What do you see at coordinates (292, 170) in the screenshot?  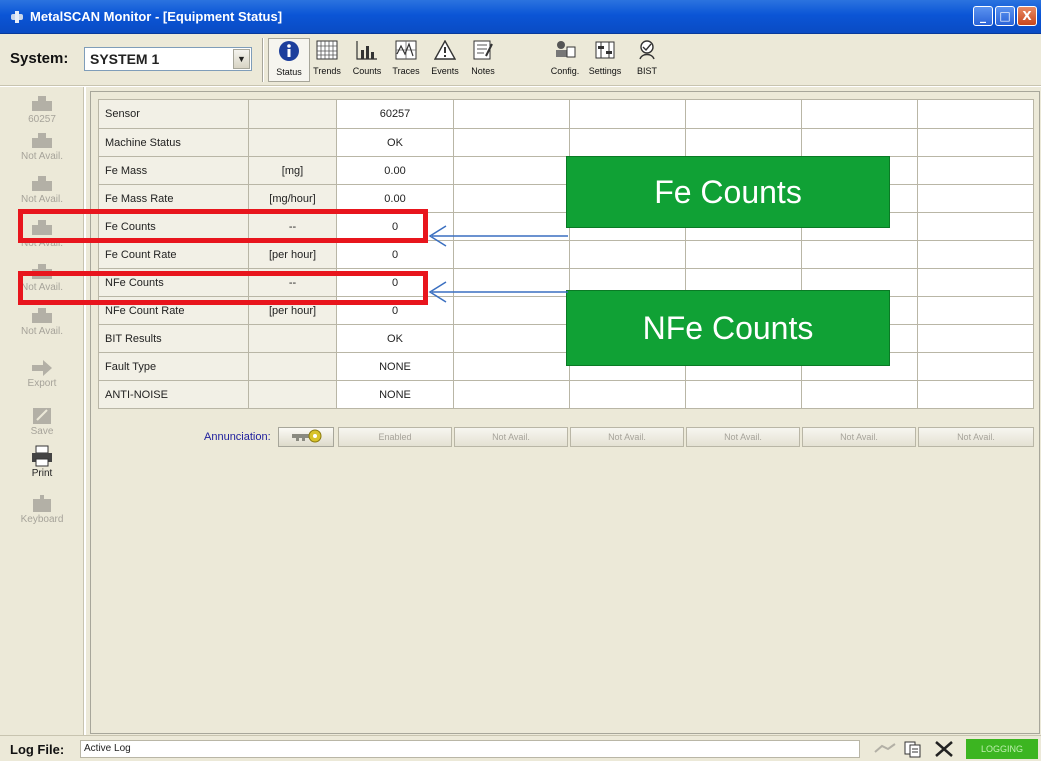 I see `row-unit: [mg]` at bounding box center [292, 170].